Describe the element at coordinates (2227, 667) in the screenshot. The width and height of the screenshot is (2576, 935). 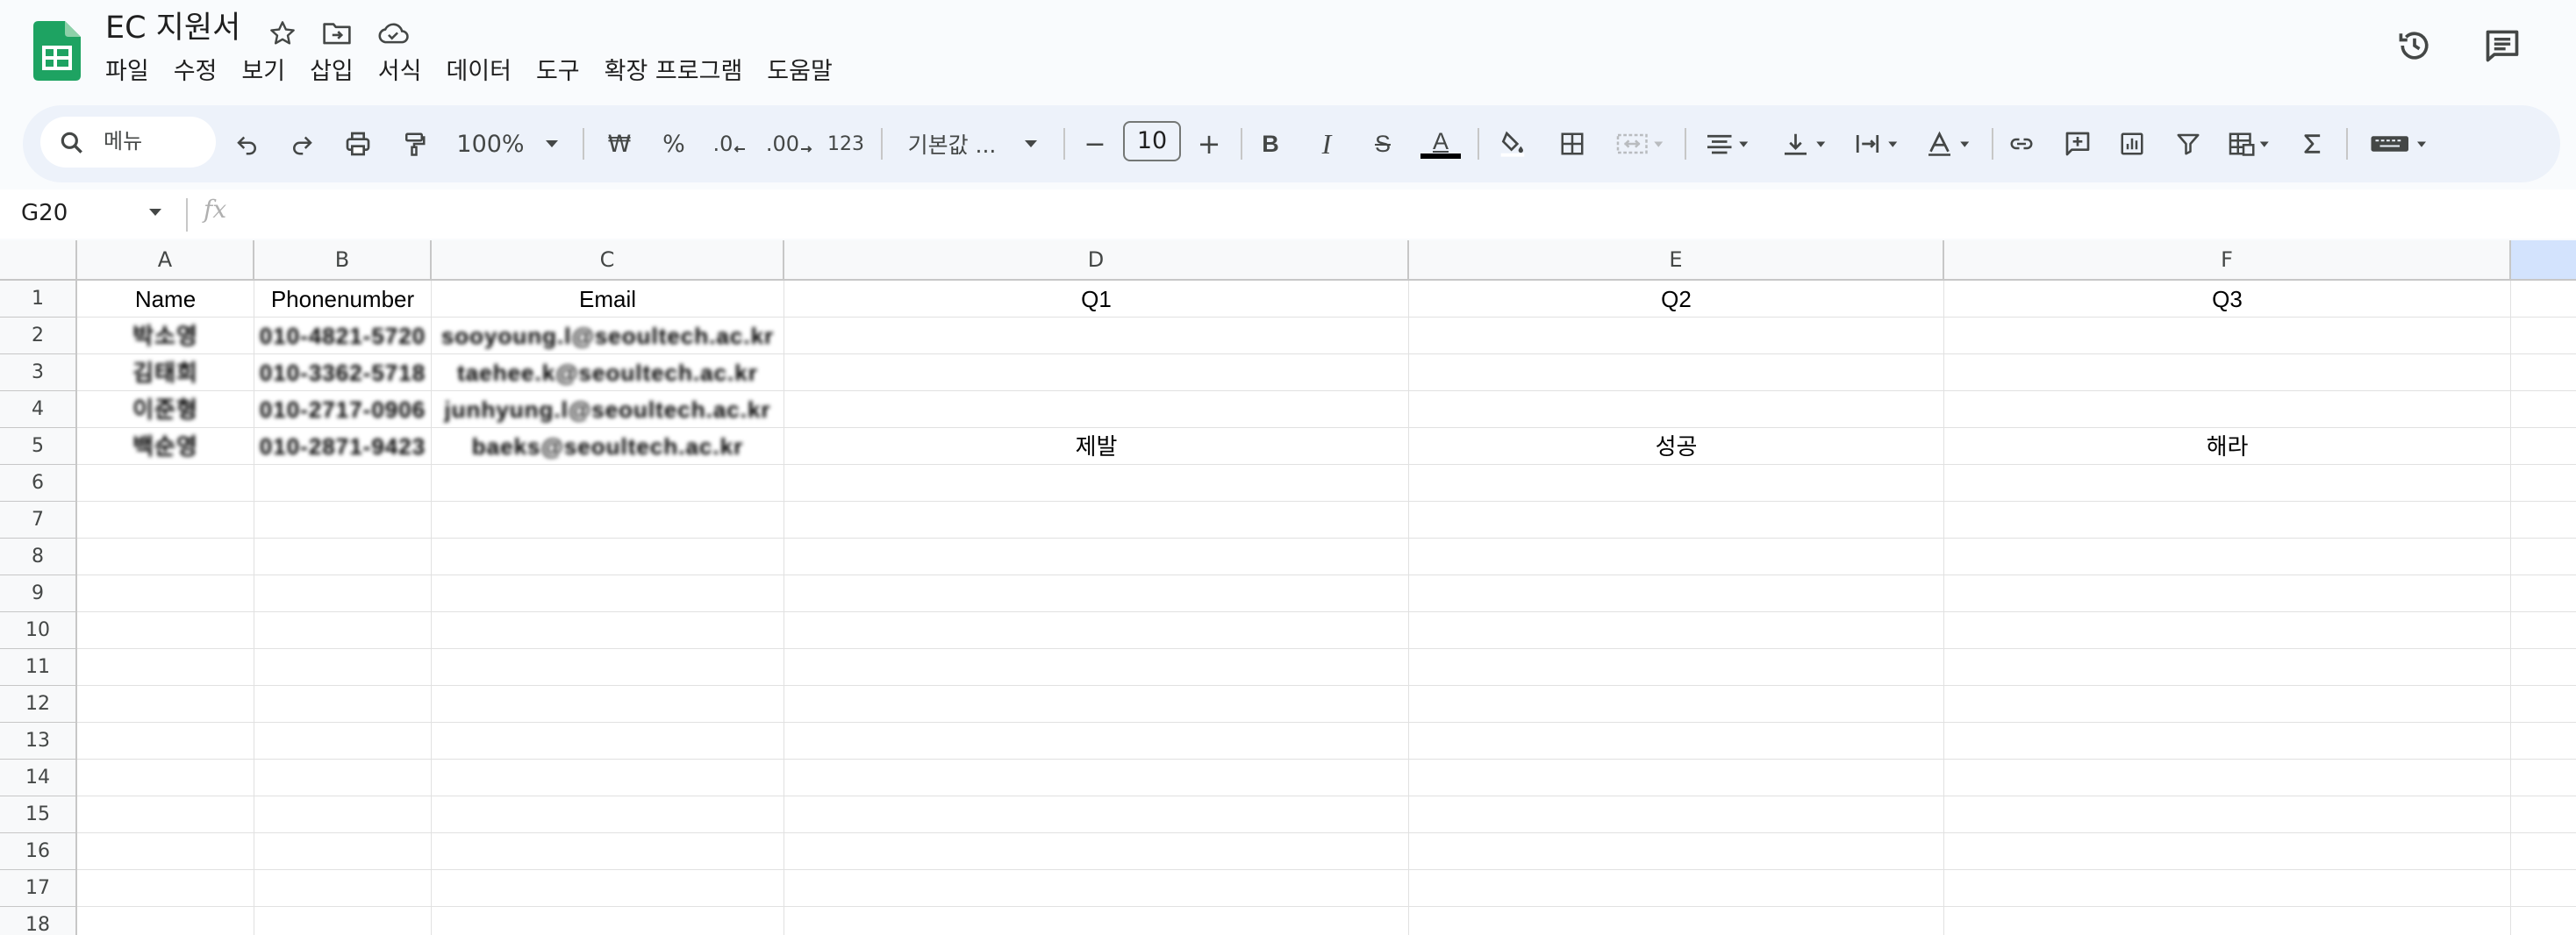
I see `cell-f11` at that location.